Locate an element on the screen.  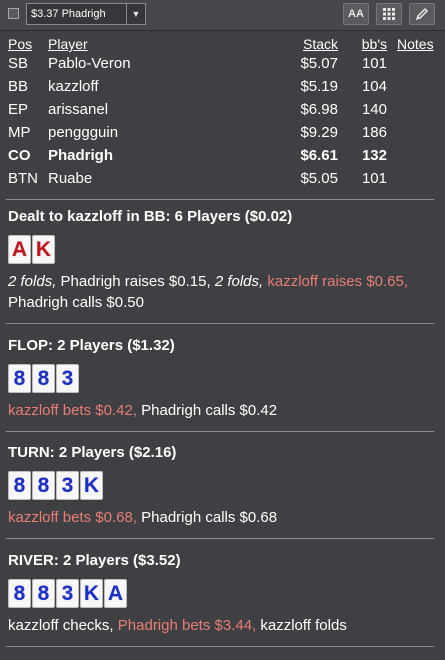
player-bbs: 186 is located at coordinates (374, 132).